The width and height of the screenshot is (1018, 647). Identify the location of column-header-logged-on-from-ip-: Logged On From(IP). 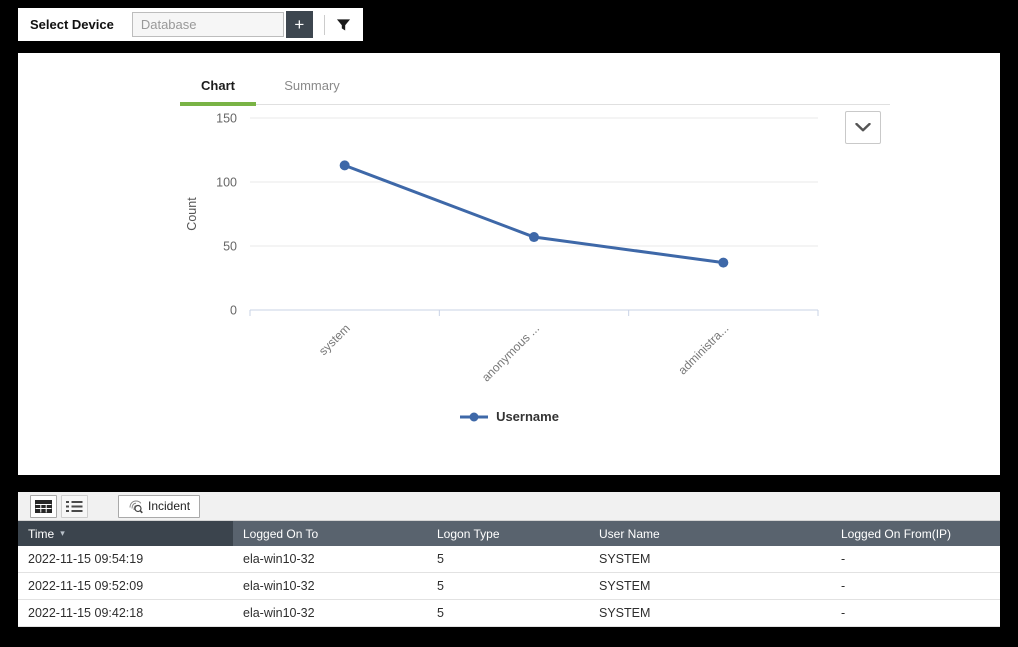
(915, 533).